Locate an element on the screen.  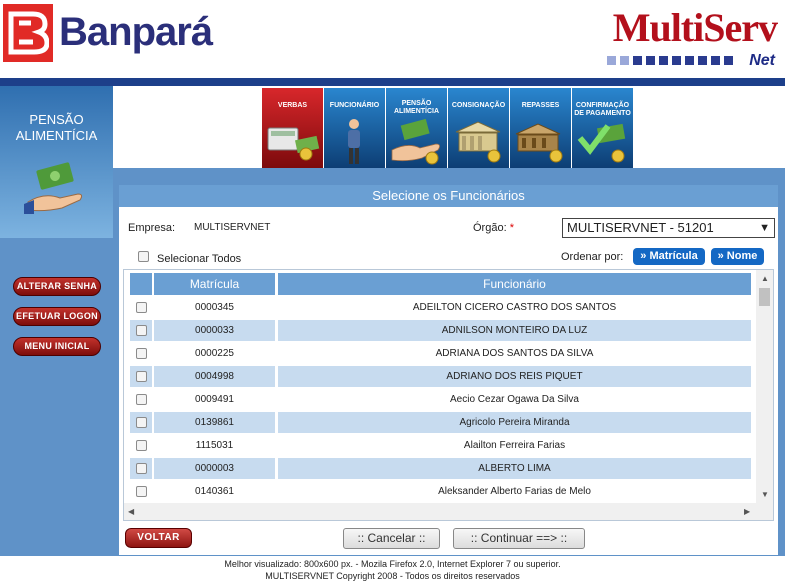
dropdown-arrow-icon: ▼ is located at coordinates (764, 228).